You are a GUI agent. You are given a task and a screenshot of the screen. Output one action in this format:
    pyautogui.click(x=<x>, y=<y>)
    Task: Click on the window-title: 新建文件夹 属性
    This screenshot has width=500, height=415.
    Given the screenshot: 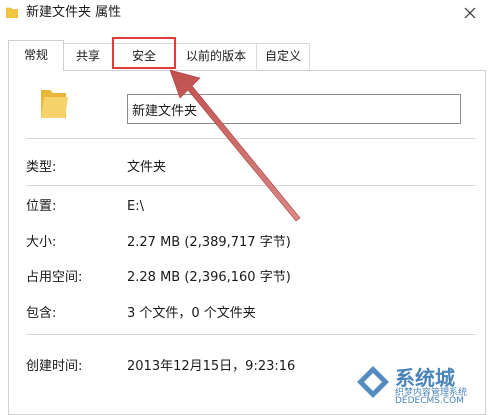 What is the action you would take?
    pyautogui.click(x=74, y=12)
    